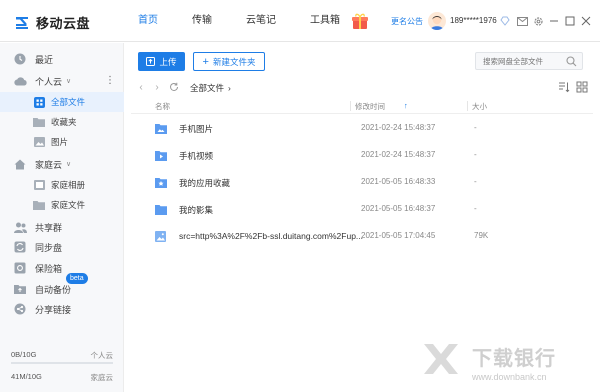  Describe the element at coordinates (161, 182) in the screenshot. I see `folder-star-icon` at that location.